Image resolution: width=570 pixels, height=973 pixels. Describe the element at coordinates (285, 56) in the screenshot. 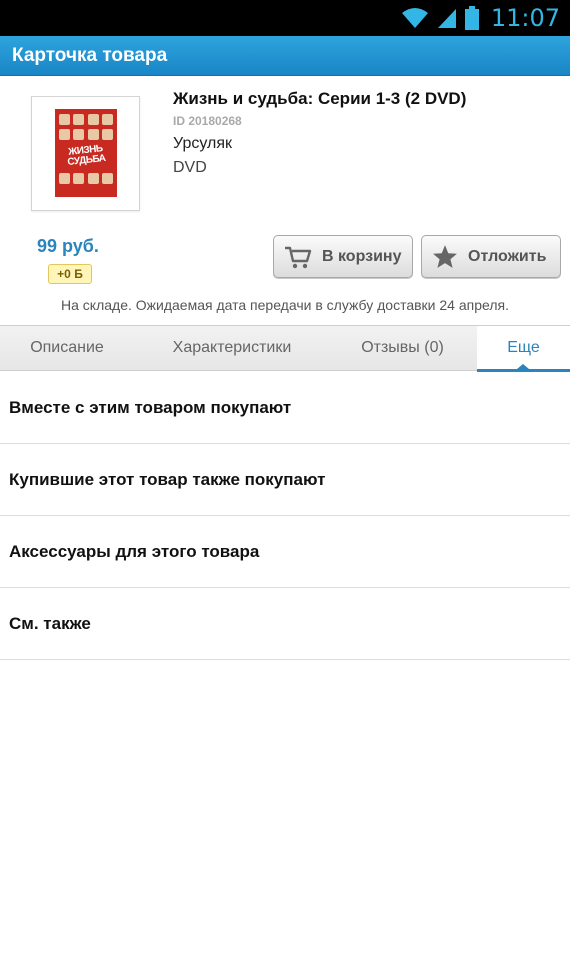

I see `app-bar: Карточка товара` at that location.